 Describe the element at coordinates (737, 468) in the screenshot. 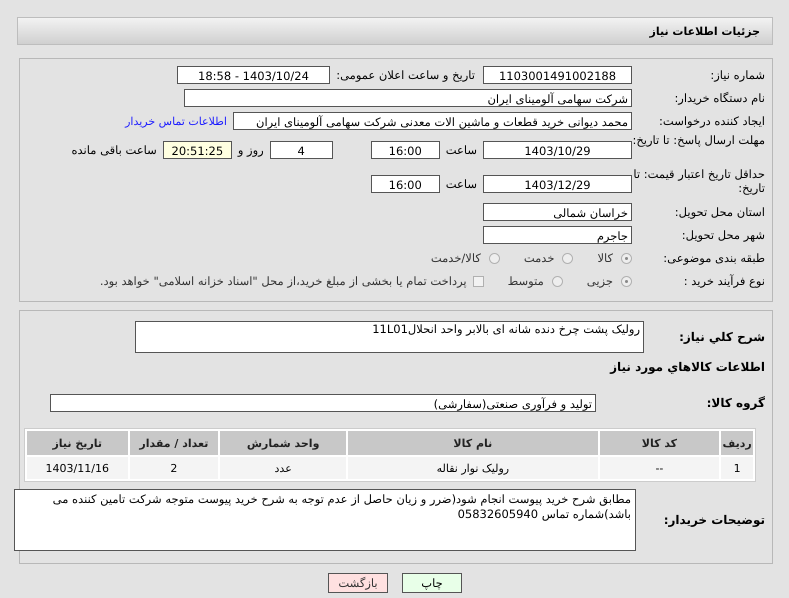

I see `table-cell: 1` at that location.